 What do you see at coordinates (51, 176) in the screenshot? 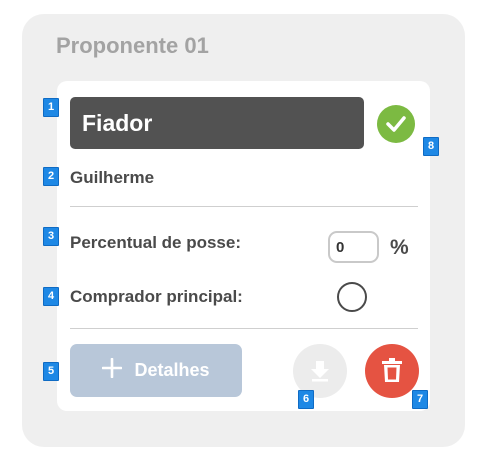
I see `annotation-badge: 2` at bounding box center [51, 176].